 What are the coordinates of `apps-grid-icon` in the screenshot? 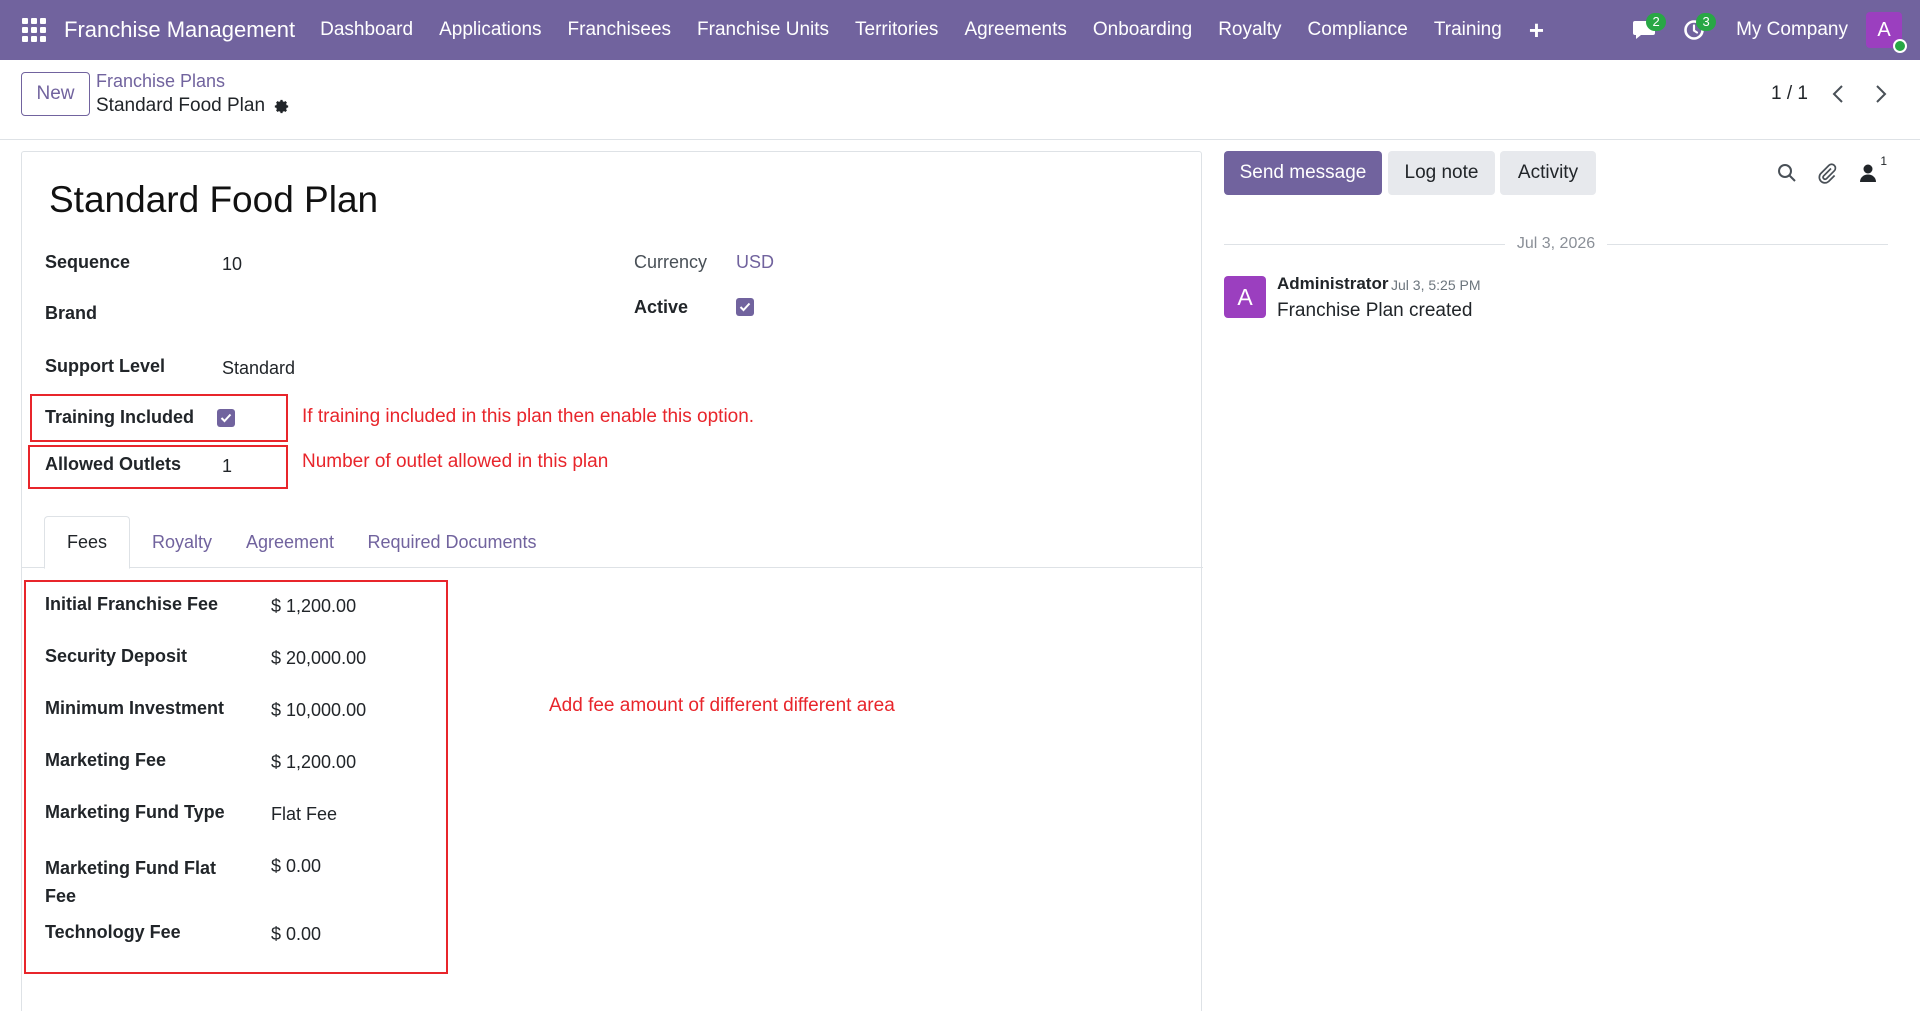 It's located at (35, 30).